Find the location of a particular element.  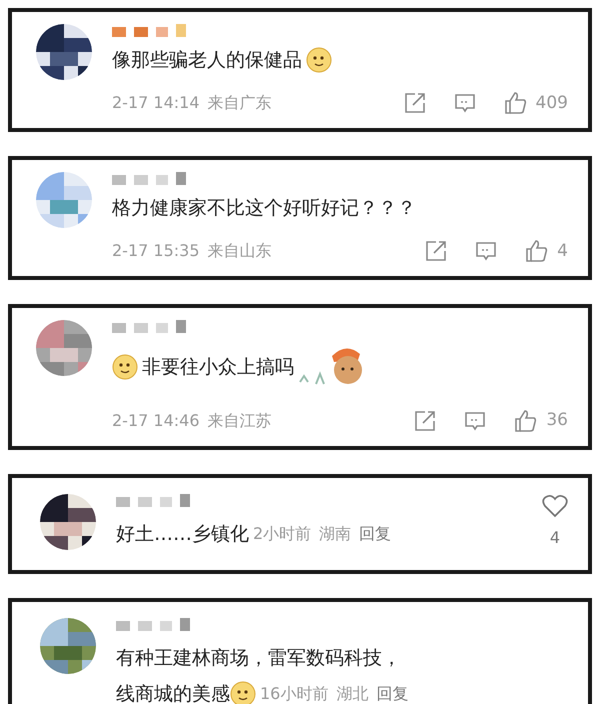

comment-text: 非要往小众上搞吗 is located at coordinates (218, 367).